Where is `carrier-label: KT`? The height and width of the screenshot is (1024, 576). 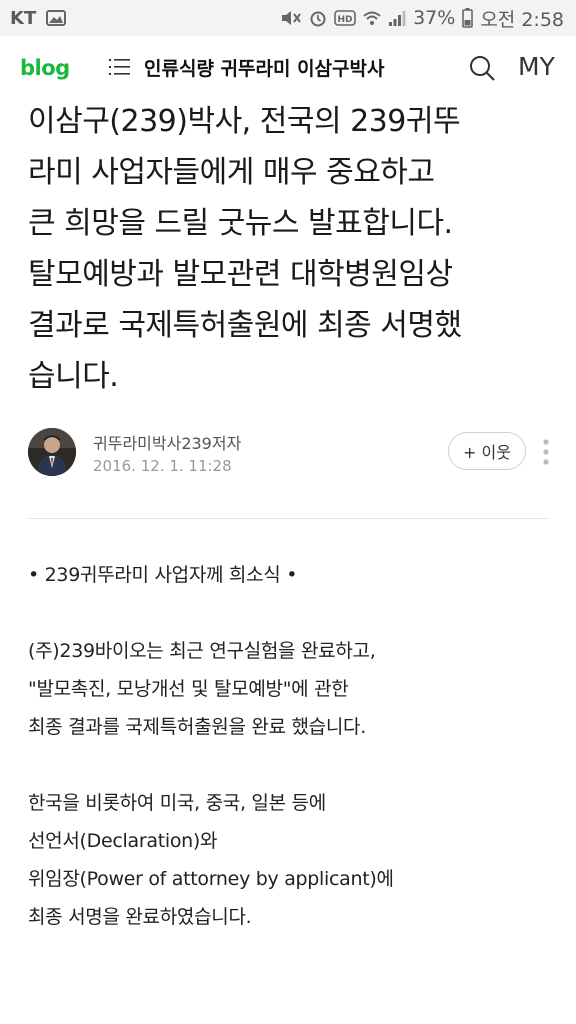 carrier-label: KT is located at coordinates (23, 18).